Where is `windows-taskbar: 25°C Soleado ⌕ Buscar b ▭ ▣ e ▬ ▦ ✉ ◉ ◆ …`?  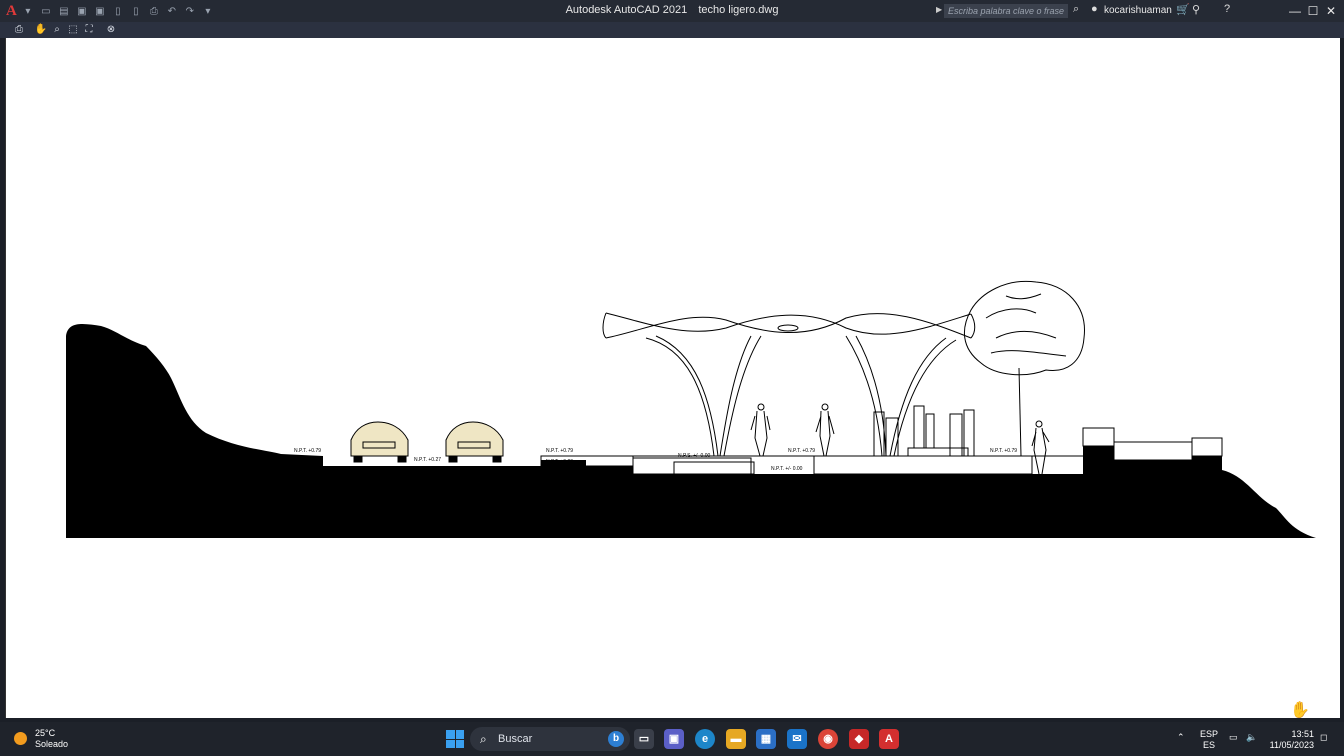 windows-taskbar: 25°C Soleado ⌕ Buscar b ▭ ▣ e ▬ ▦ ✉ ◉ ◆ … is located at coordinates (672, 739).